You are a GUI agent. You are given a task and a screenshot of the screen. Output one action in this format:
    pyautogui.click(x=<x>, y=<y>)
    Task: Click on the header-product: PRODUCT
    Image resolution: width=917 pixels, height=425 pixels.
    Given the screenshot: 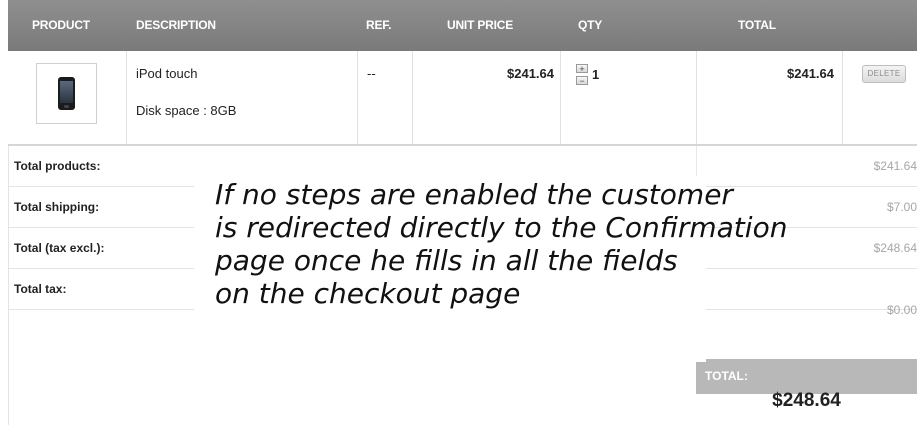 What is the action you would take?
    pyautogui.click(x=61, y=25)
    